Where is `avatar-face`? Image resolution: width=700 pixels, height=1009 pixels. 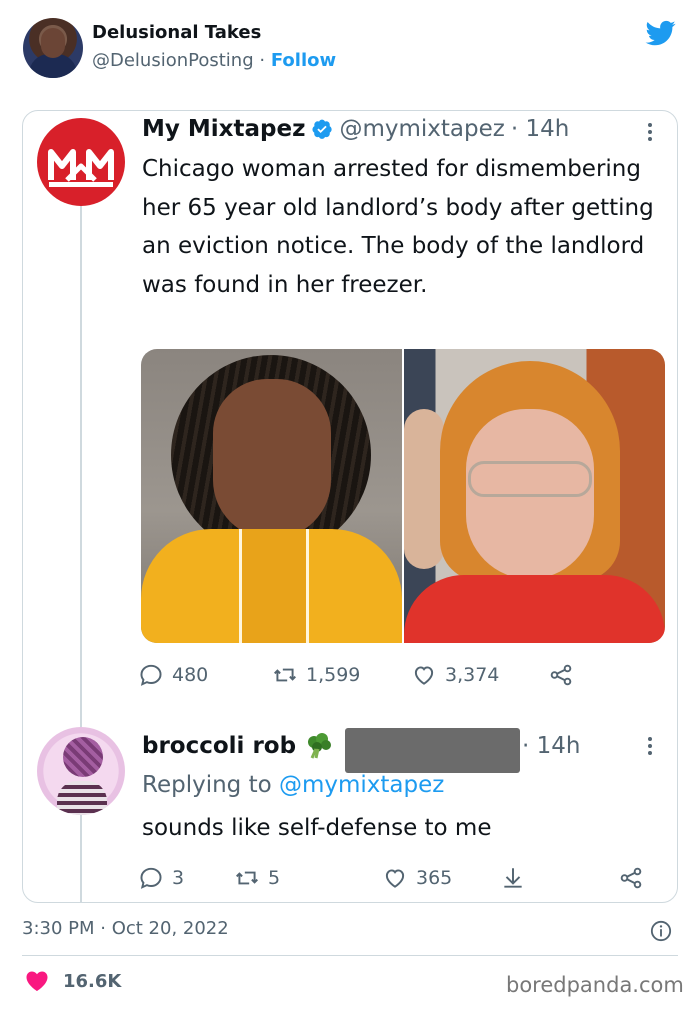 avatar-face is located at coordinates (53, 43).